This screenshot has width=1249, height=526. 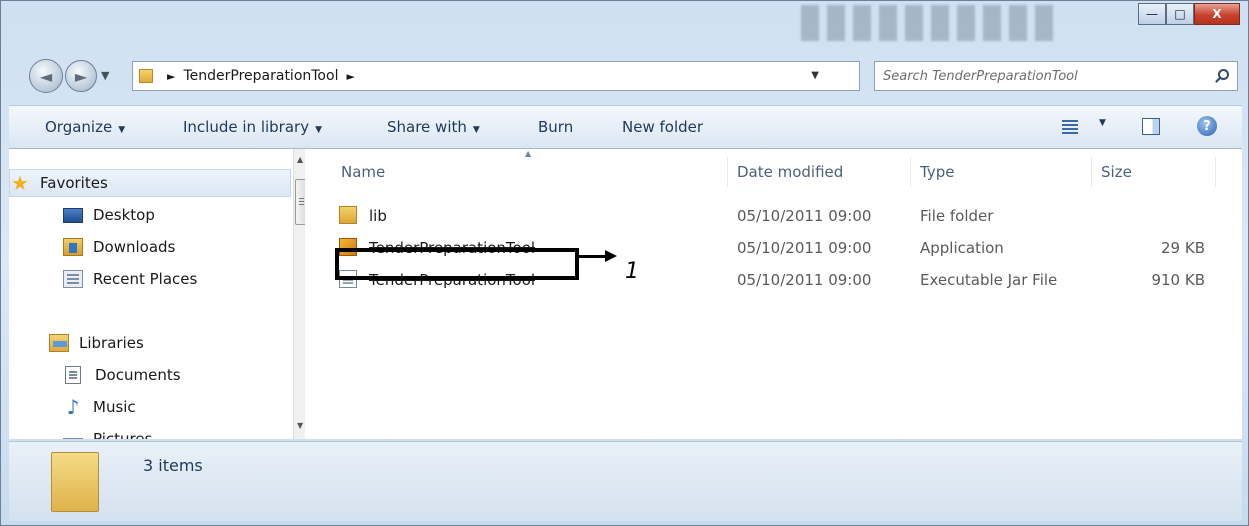 I want to click on address-row: ◄ ► ▼ ► TenderPreparationTool ► ↻ ▼, so click(x=625, y=76).